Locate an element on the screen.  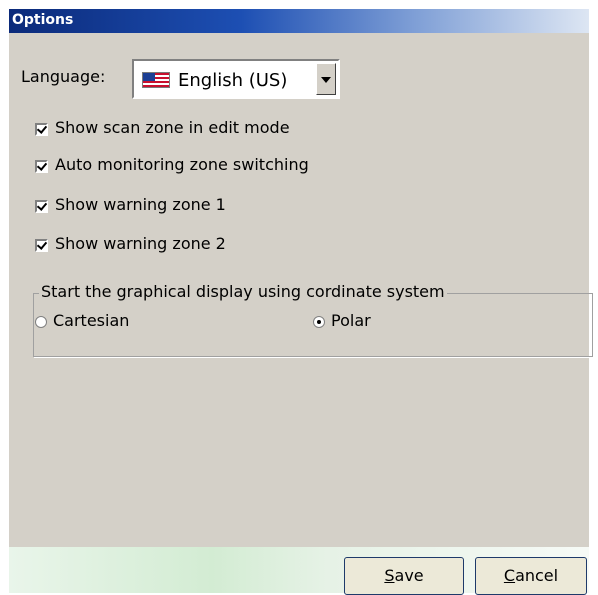
language-label: Language: is located at coordinates (63, 76).